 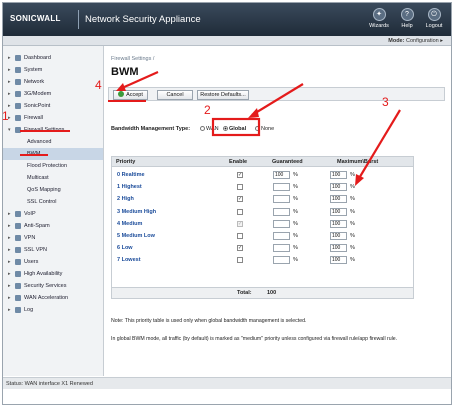 I want to click on sidebar-item-bwm: BWM, so click(x=53, y=154).